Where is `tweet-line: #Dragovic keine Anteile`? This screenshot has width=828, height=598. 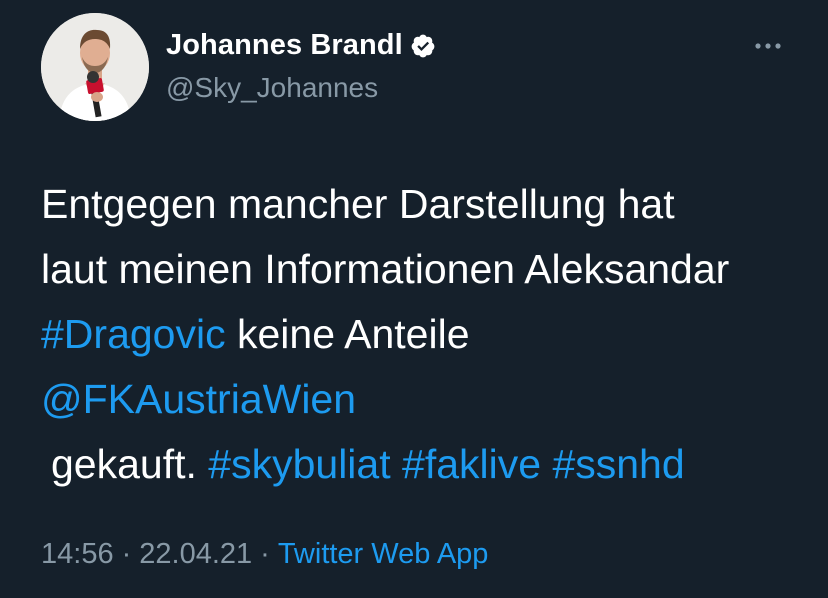
tweet-line: #Dragovic keine Anteile is located at coordinates (421, 334).